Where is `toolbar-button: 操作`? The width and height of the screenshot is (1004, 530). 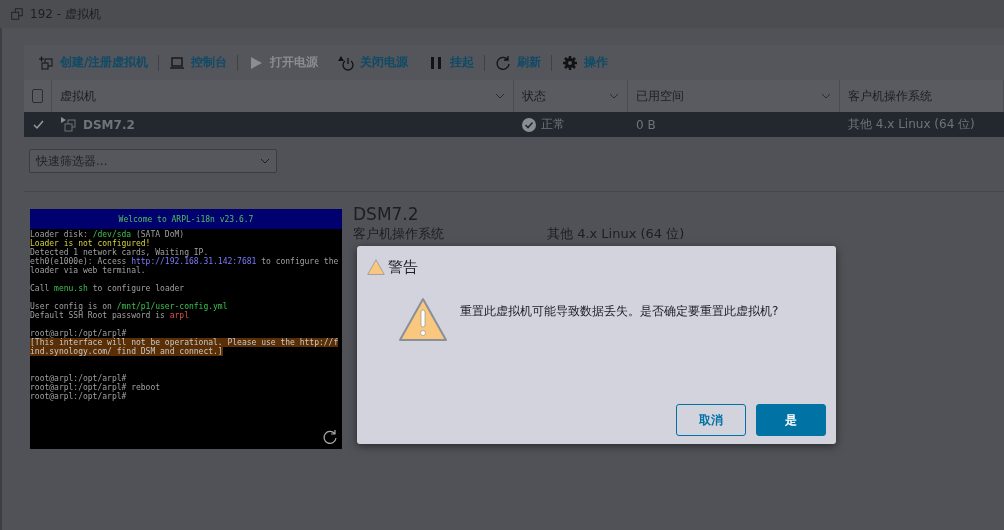
toolbar-button: 操作 is located at coordinates (585, 62).